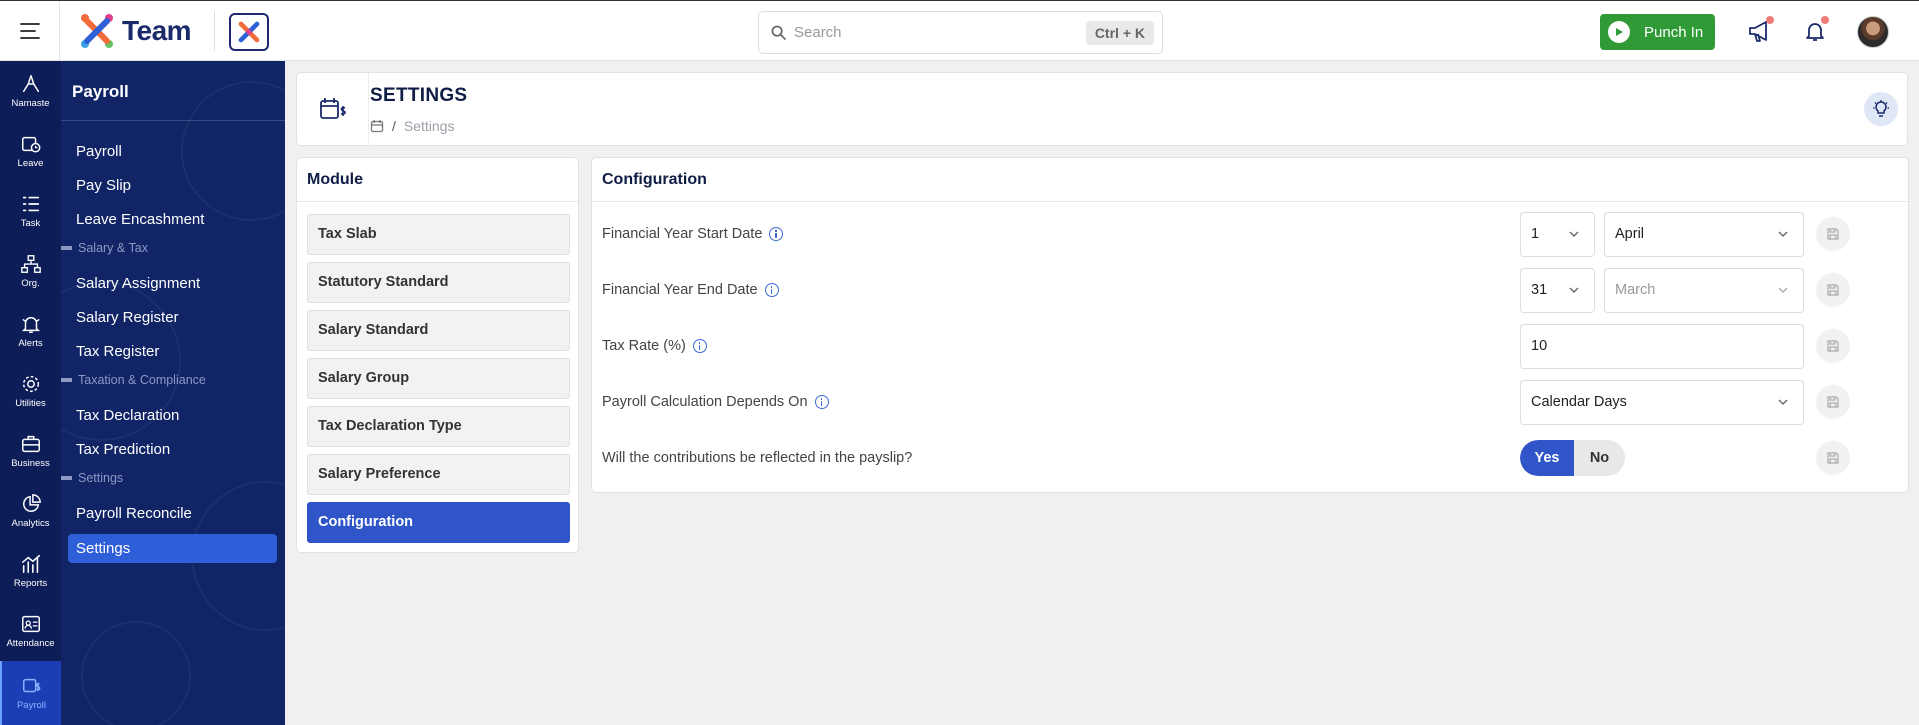 The image size is (1919, 725). What do you see at coordinates (680, 290) in the screenshot?
I see `fy-end-label: Financial Year End Date` at bounding box center [680, 290].